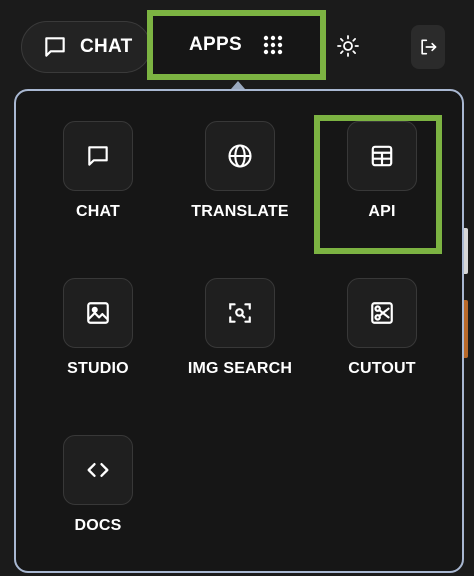 Image resolution: width=474 pixels, height=576 pixels. I want to click on image-icon, so click(98, 313).